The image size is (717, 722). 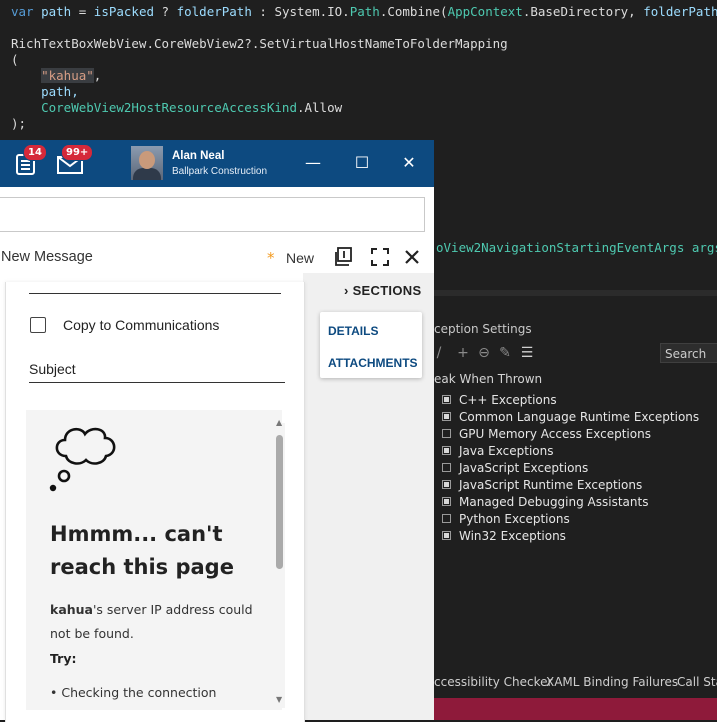 I want to click on exception-label: JavaScript Runtime Exceptions, so click(x=551, y=485).